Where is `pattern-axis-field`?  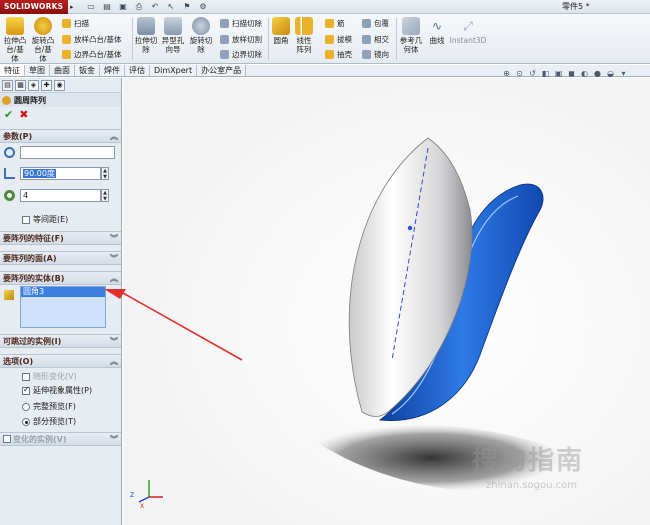 pattern-axis-field is located at coordinates (67, 152).